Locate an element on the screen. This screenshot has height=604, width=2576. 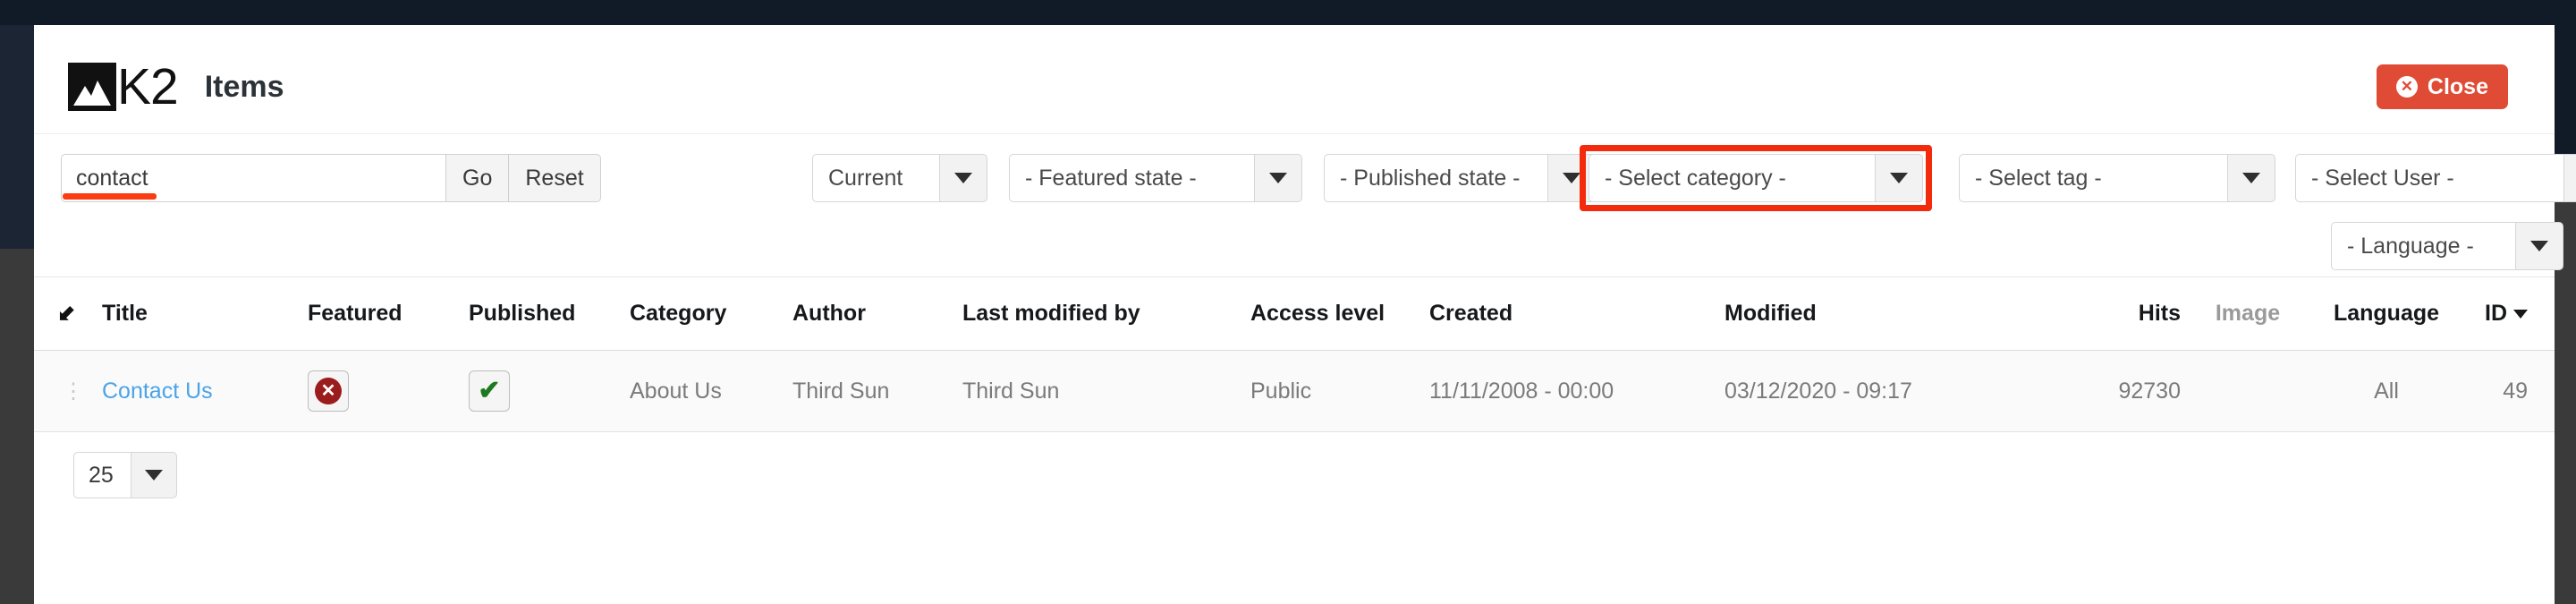
col-id-label: ID is located at coordinates (2496, 313).